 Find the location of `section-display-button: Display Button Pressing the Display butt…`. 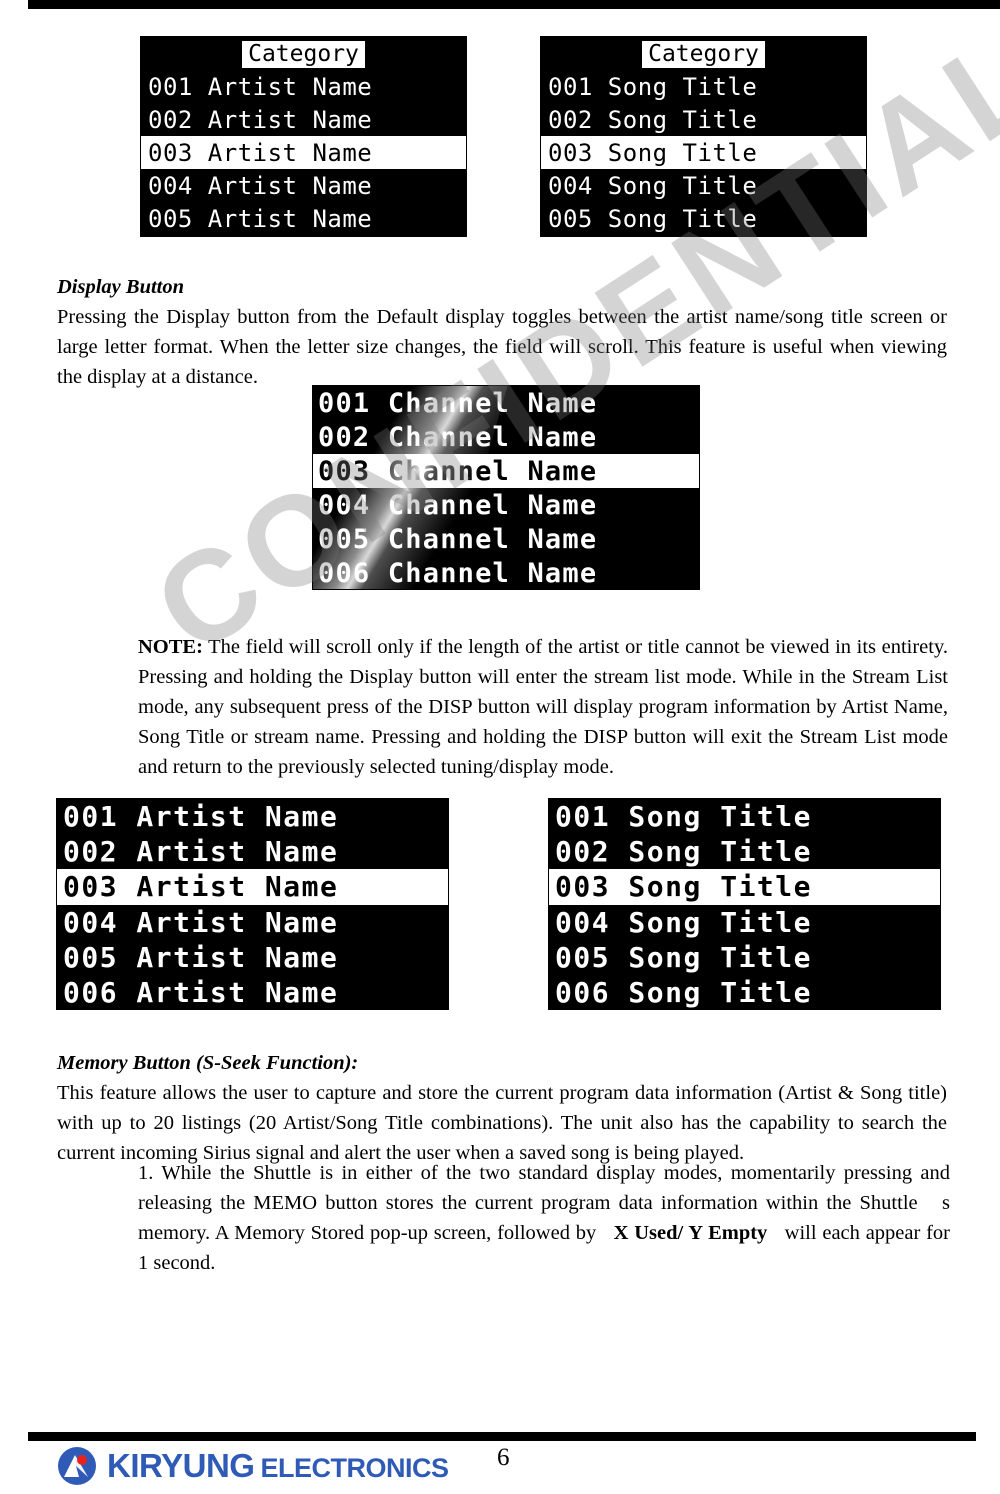

section-display-button: Display Button Pressing the Display butt… is located at coordinates (502, 332).